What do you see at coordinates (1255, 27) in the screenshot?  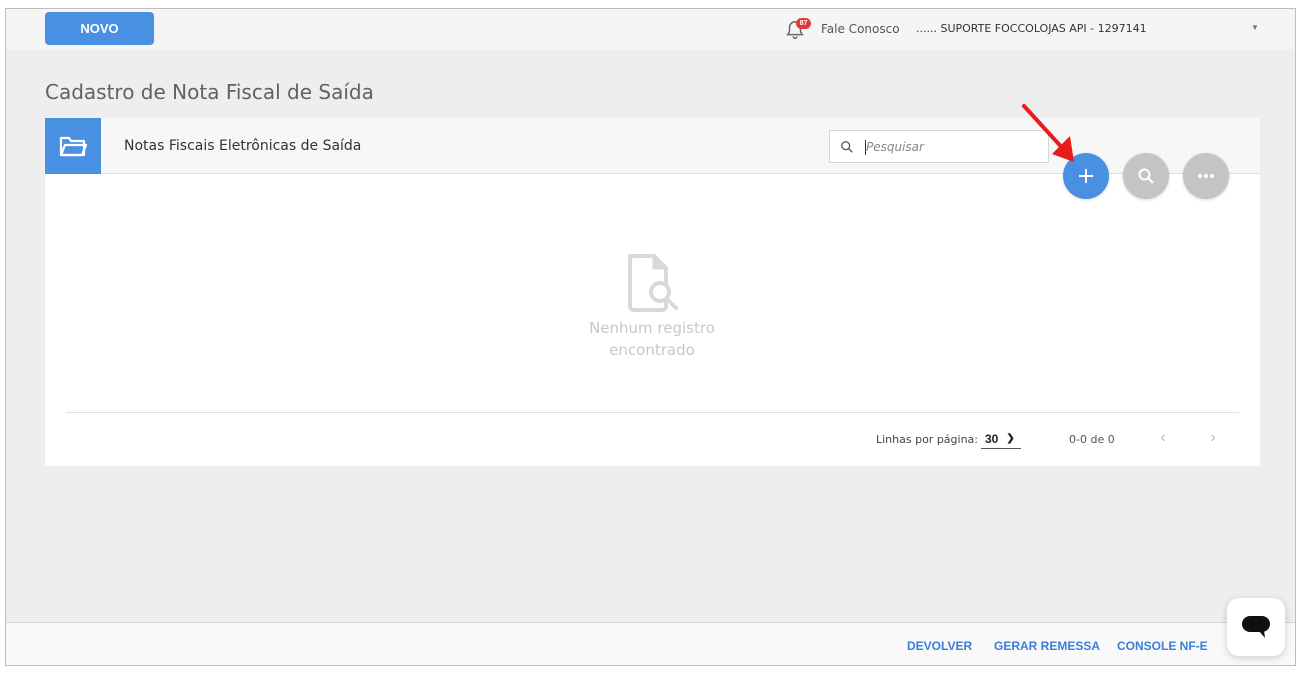 I see `caret-down-icon: ▼` at bounding box center [1255, 27].